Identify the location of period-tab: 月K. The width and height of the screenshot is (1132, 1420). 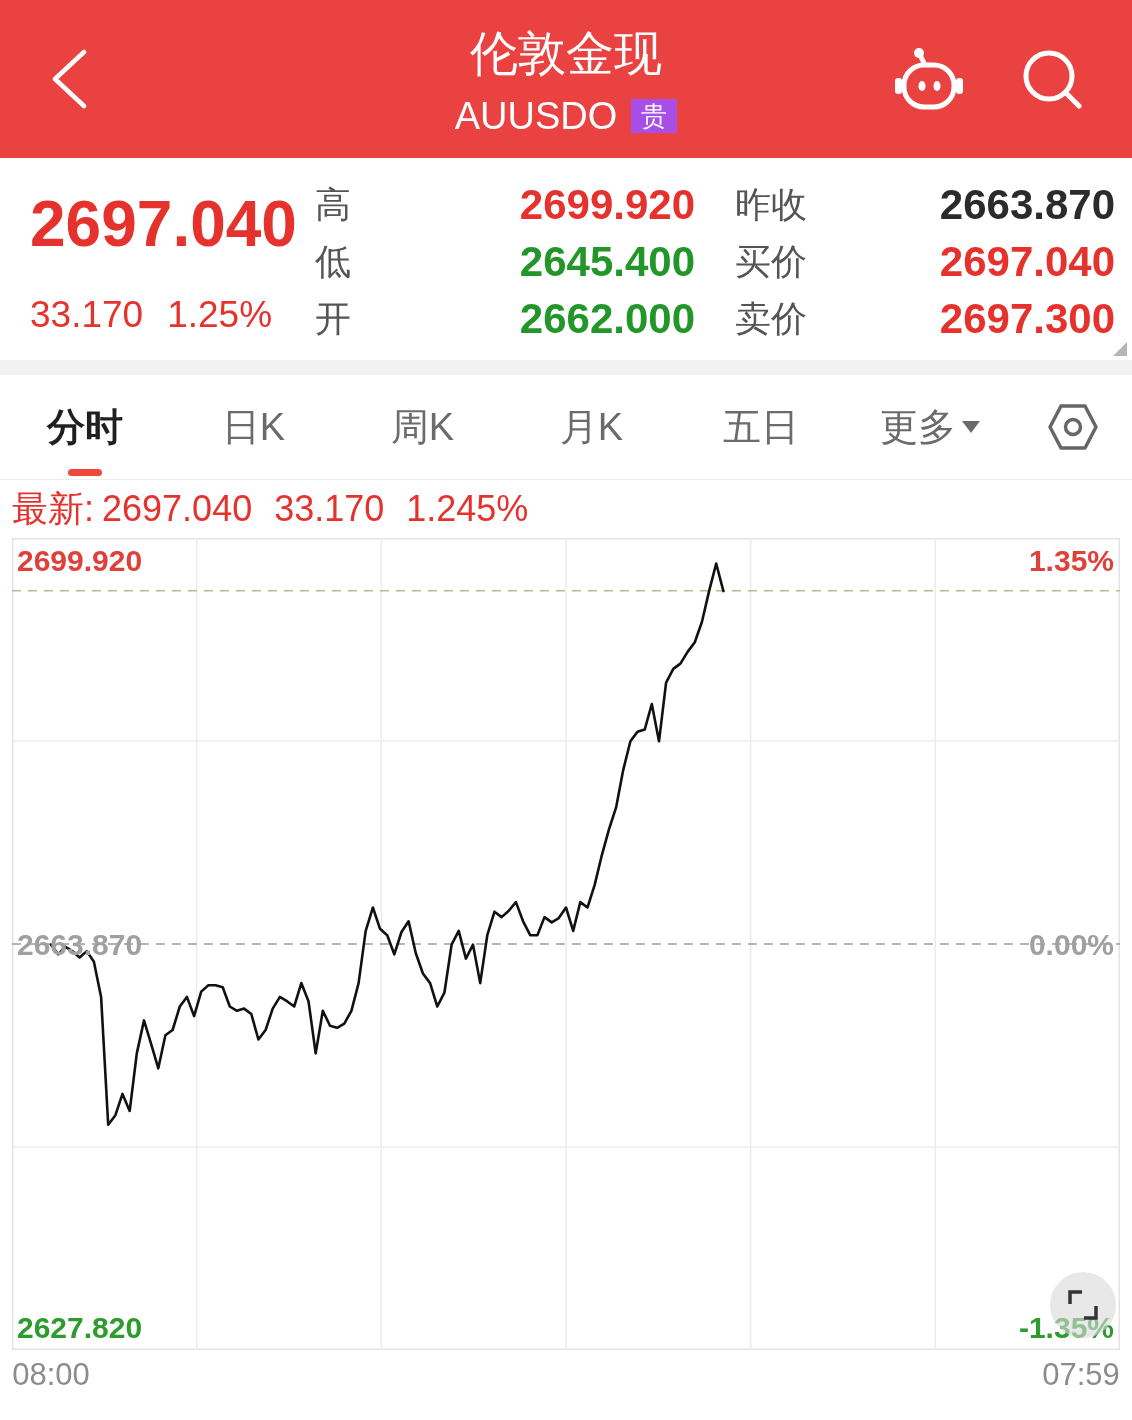
(591, 427).